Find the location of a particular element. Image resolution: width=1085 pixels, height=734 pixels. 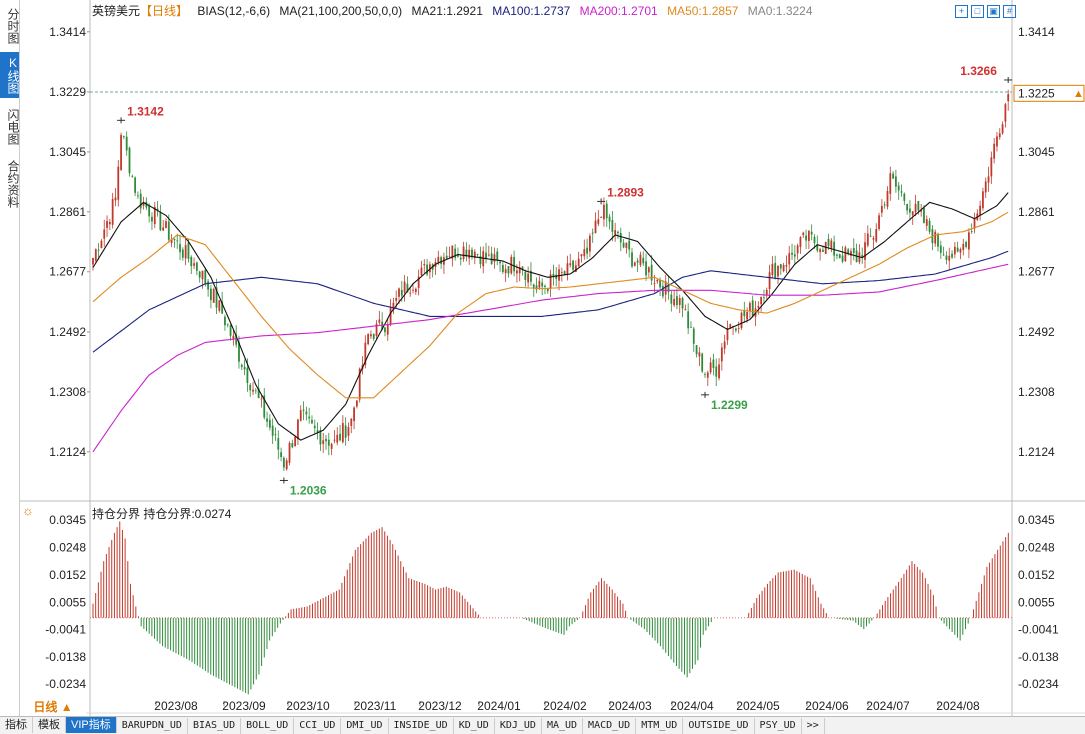

y-tick-right-2: 1.3045 is located at coordinates (1036, 152).